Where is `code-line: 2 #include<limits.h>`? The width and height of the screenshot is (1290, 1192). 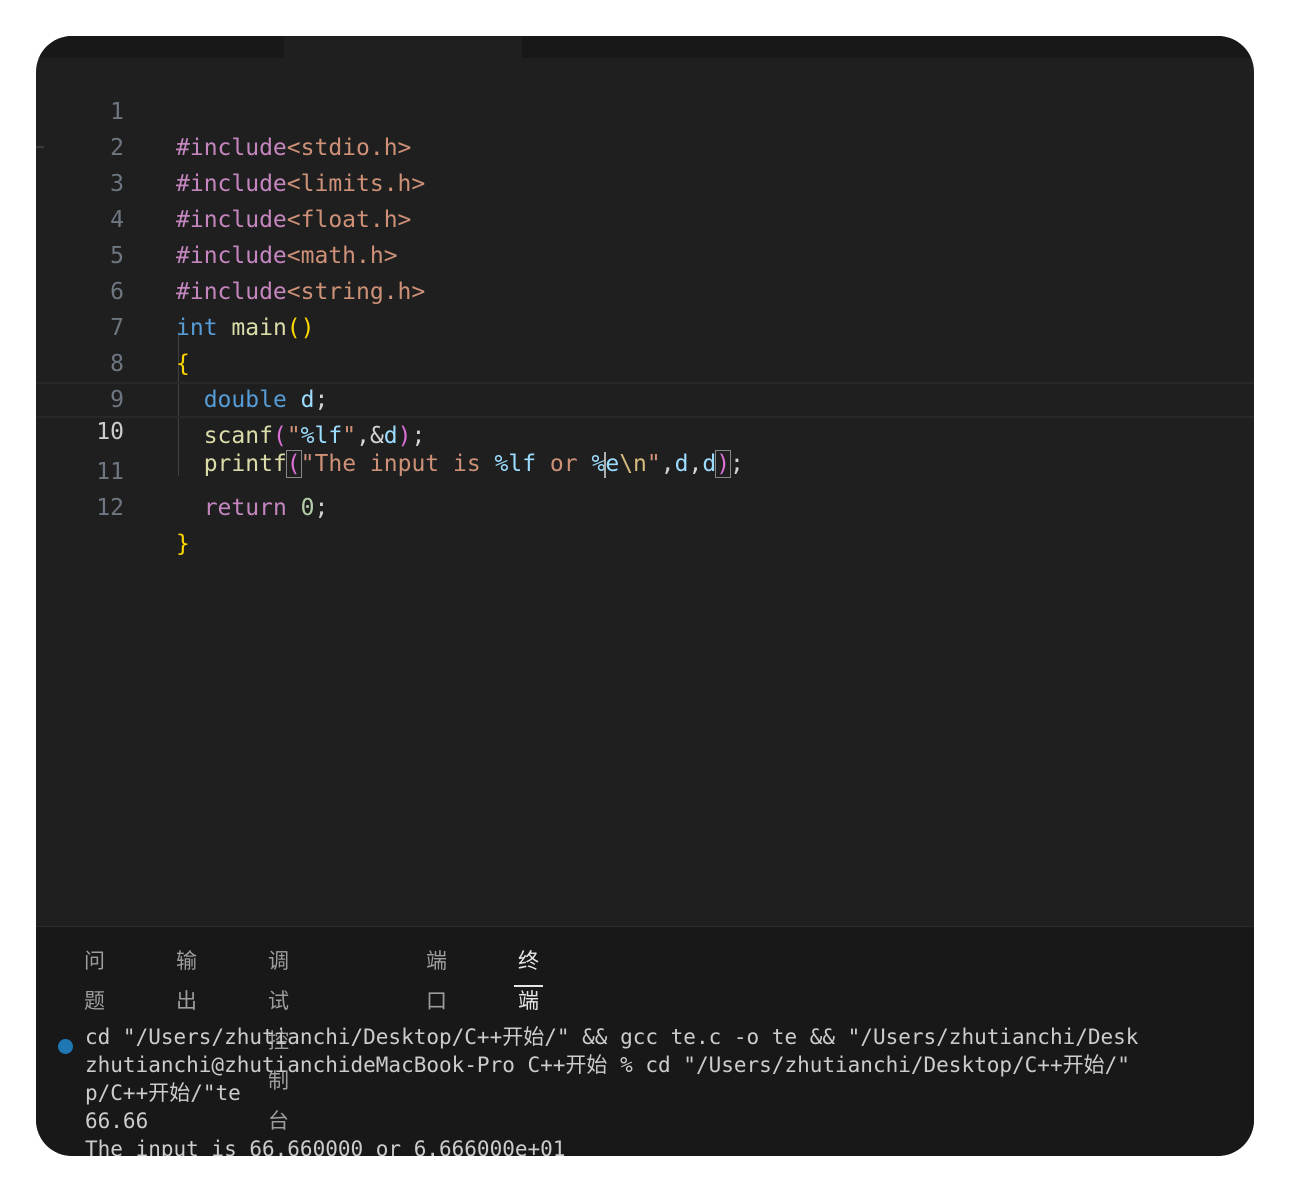
code-line: 2 #include<limits.h> is located at coordinates (645, 145).